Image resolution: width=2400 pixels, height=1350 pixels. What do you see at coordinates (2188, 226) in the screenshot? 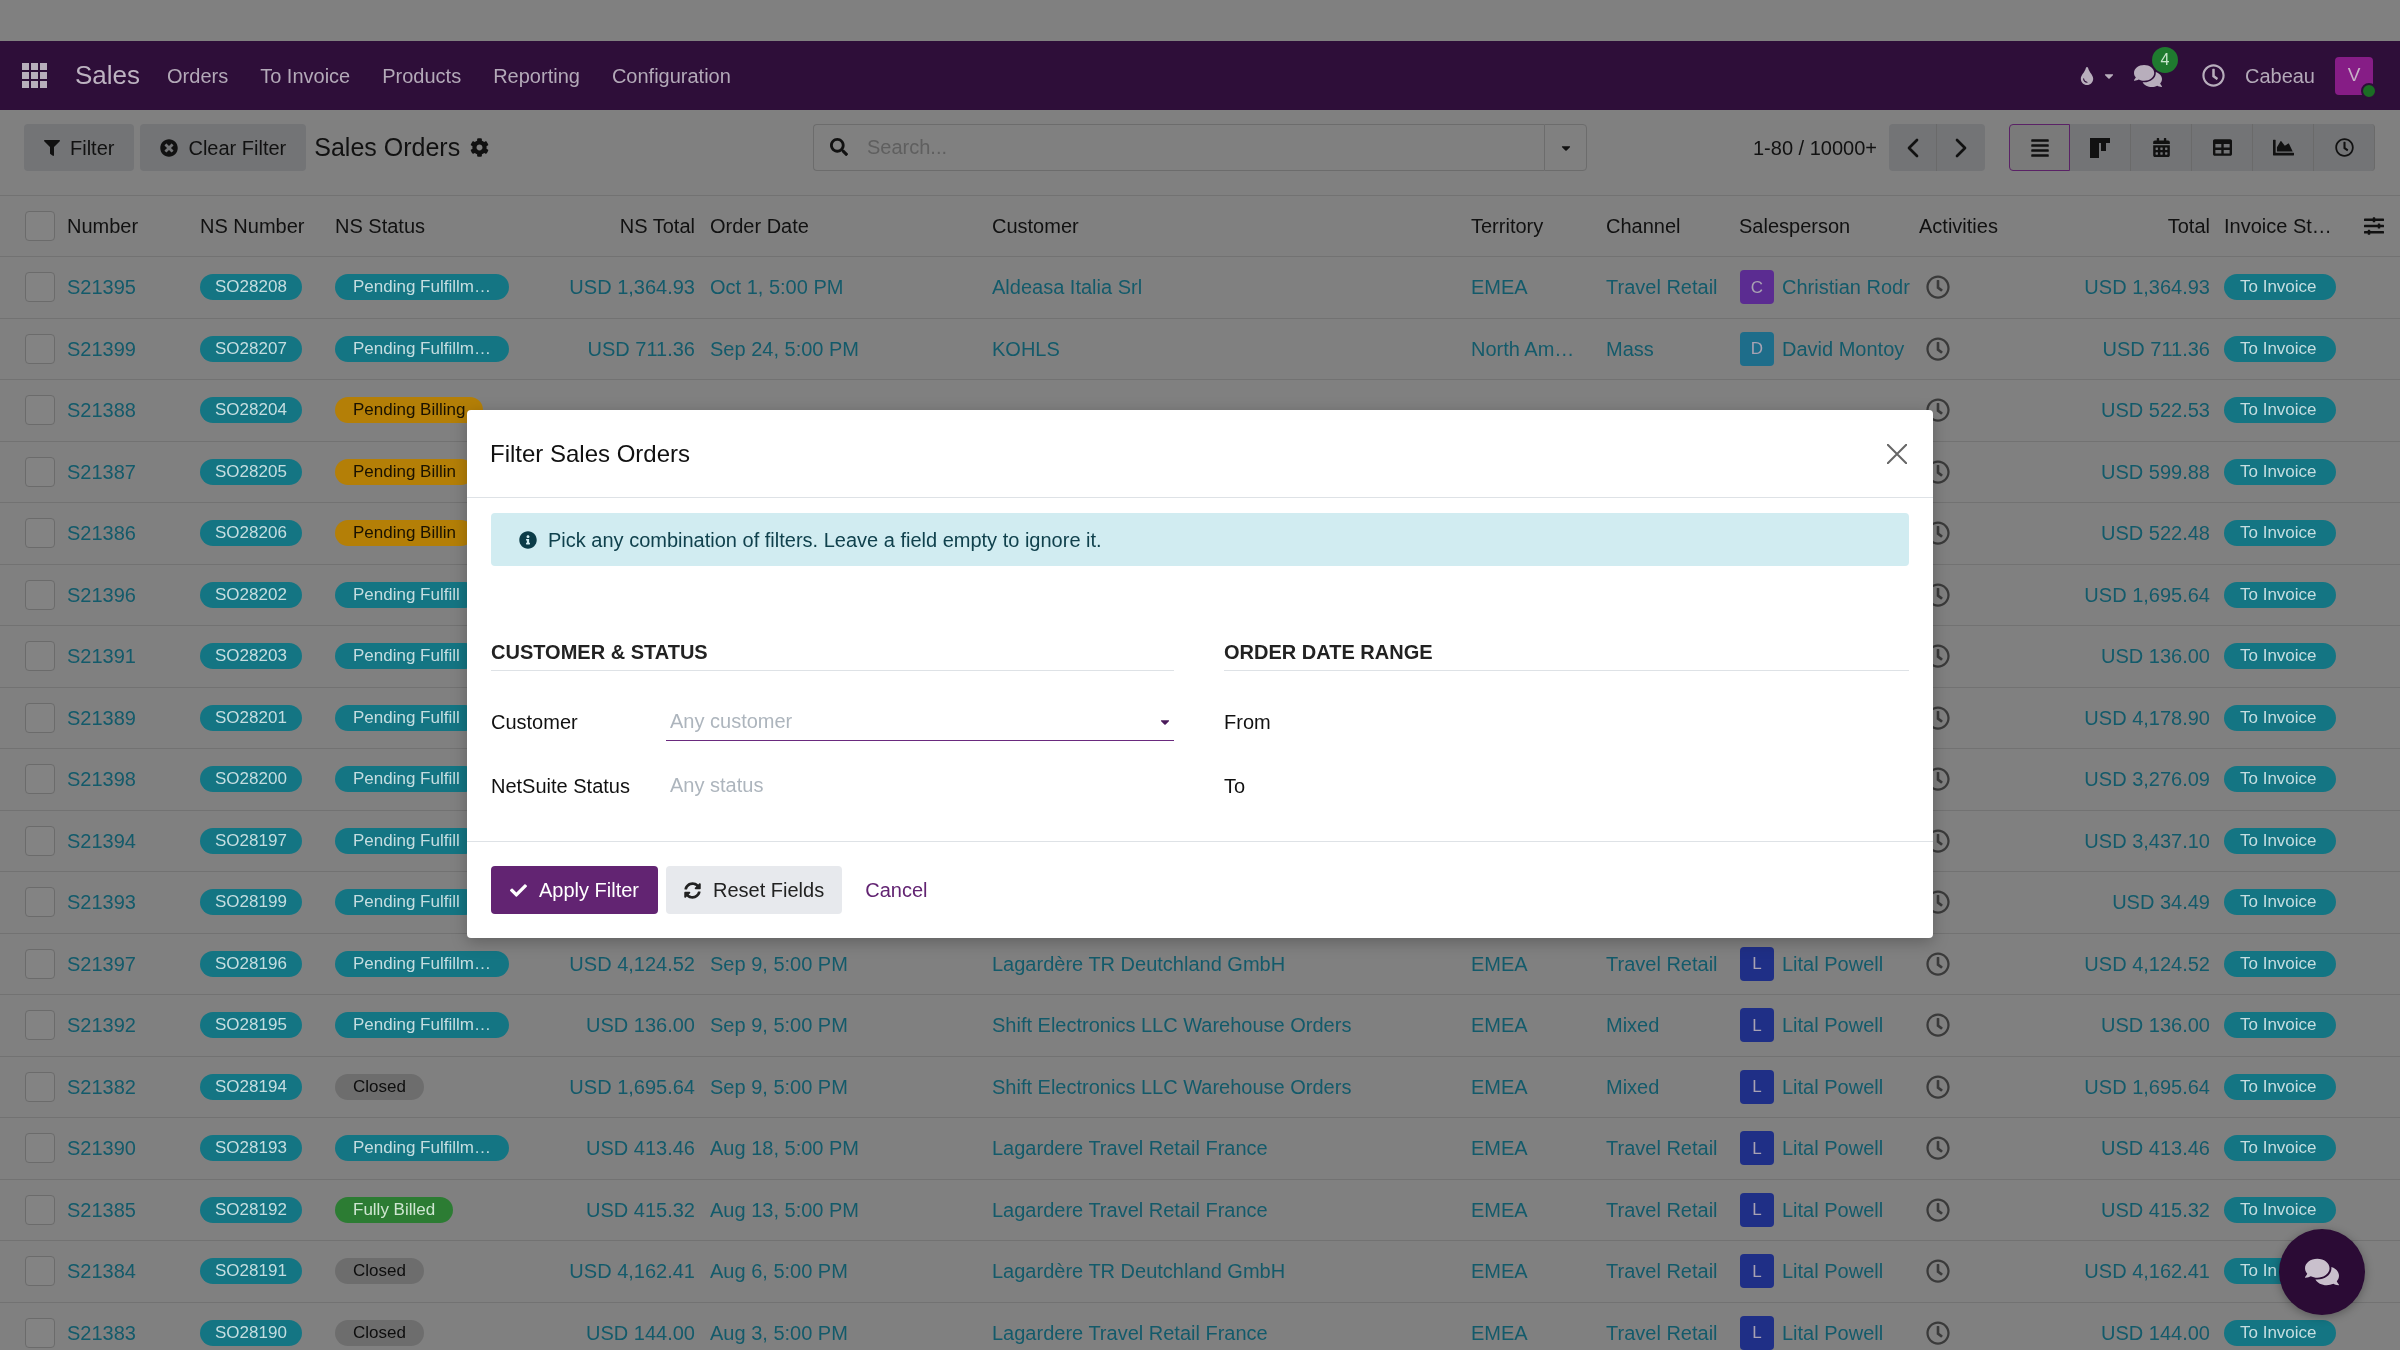
I see `column-header: Total` at bounding box center [2188, 226].